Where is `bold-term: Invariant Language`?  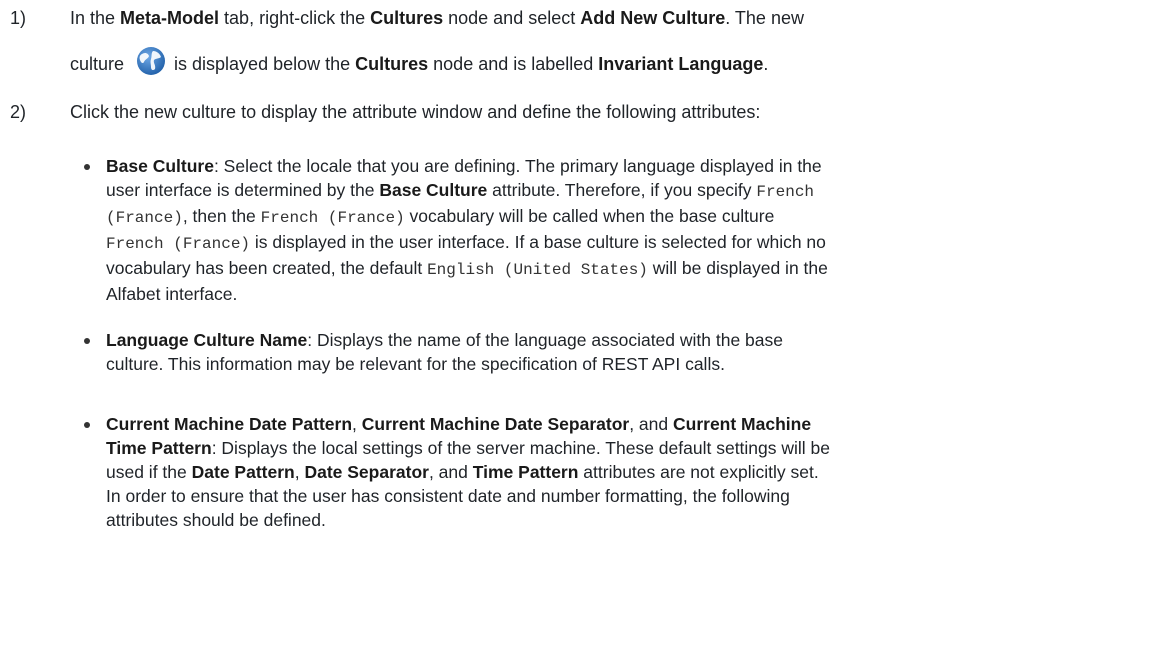
bold-term: Invariant Language is located at coordinates (681, 64).